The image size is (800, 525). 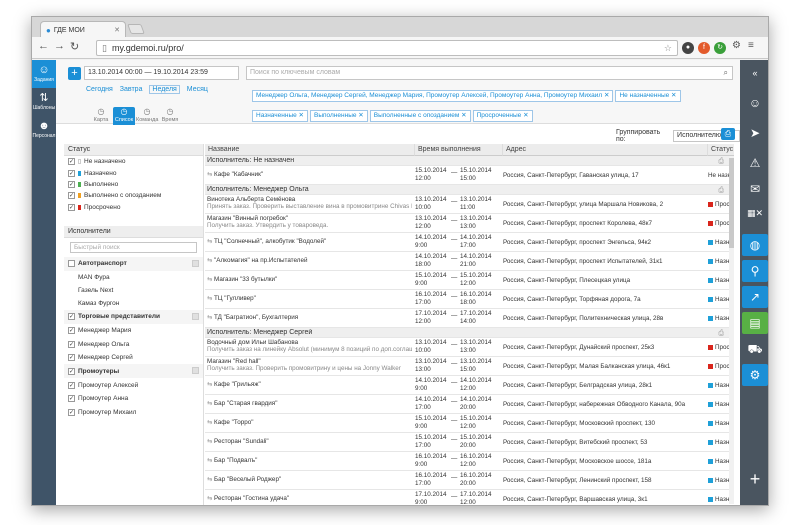 I want to click on menu-icon: ≡, so click(x=751, y=45).